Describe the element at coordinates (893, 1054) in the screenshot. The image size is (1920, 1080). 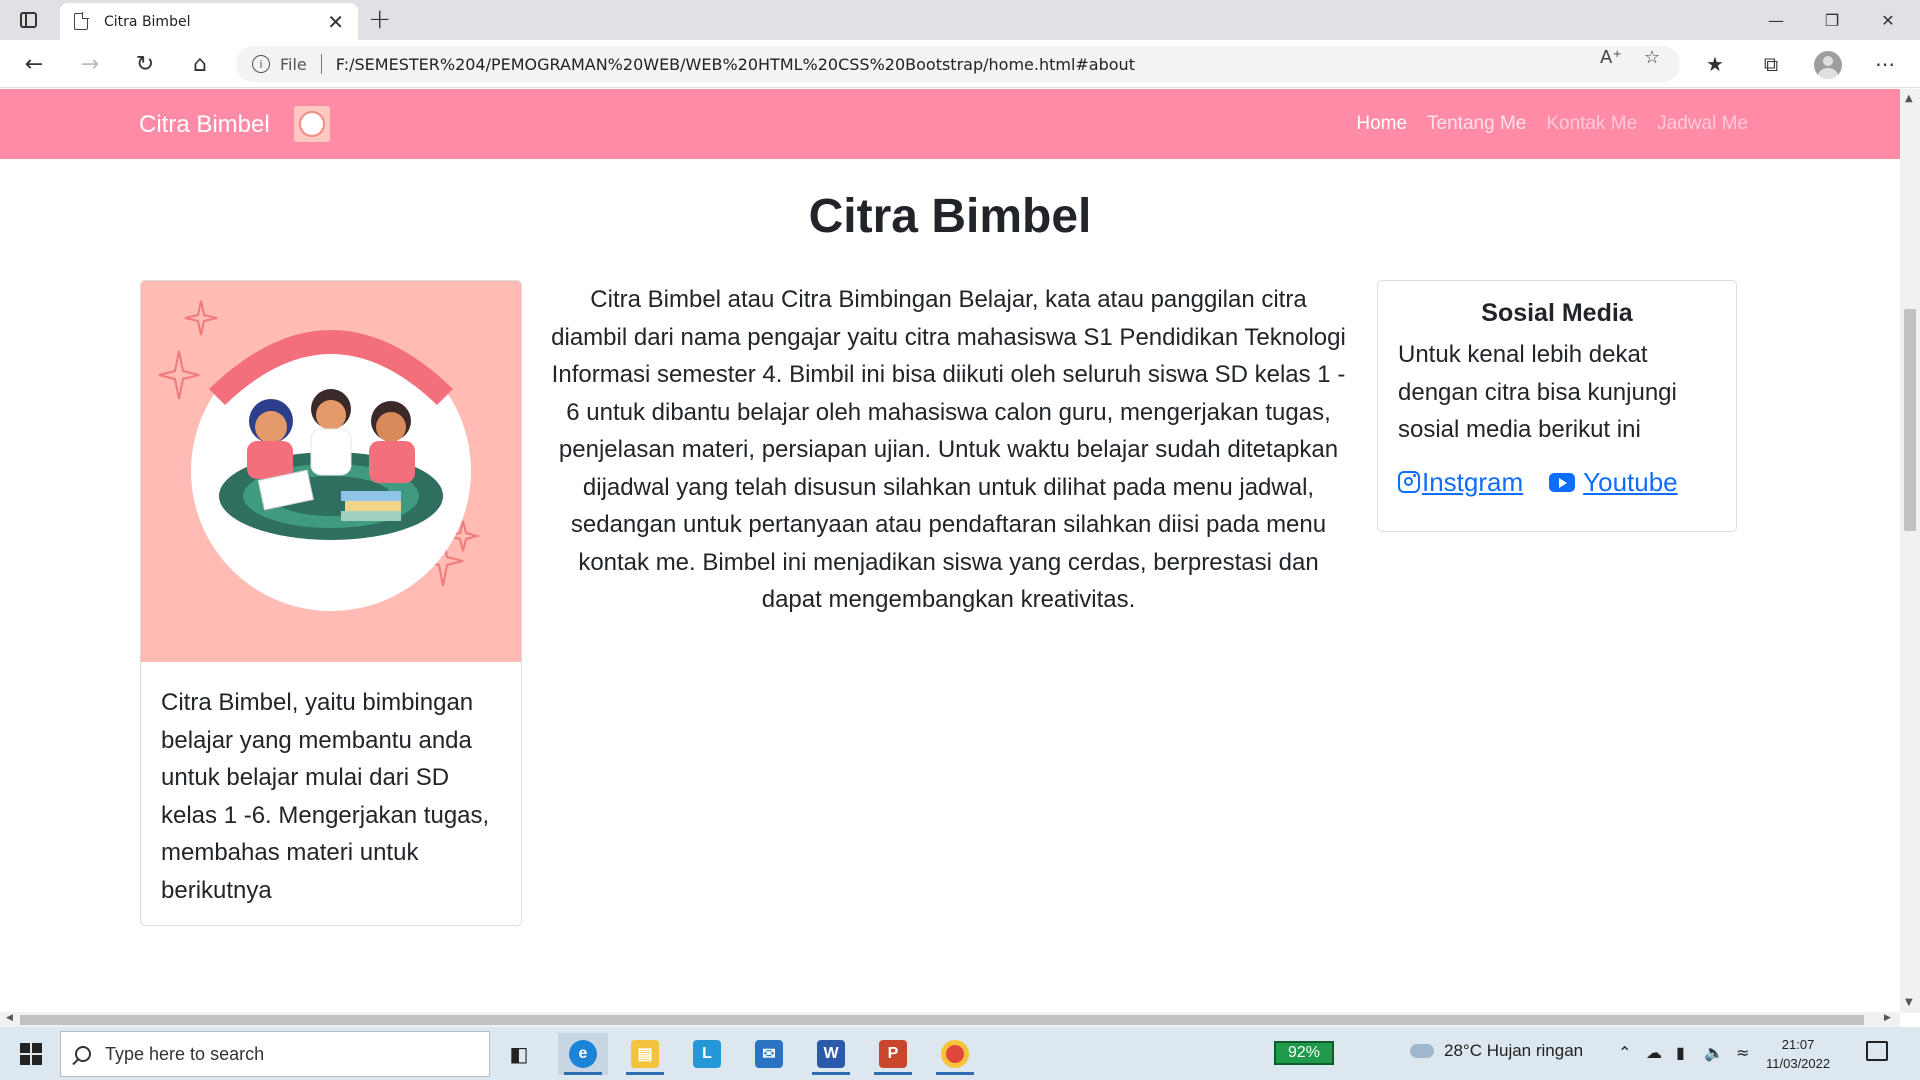
I see `powerpoint-icon: P` at that location.